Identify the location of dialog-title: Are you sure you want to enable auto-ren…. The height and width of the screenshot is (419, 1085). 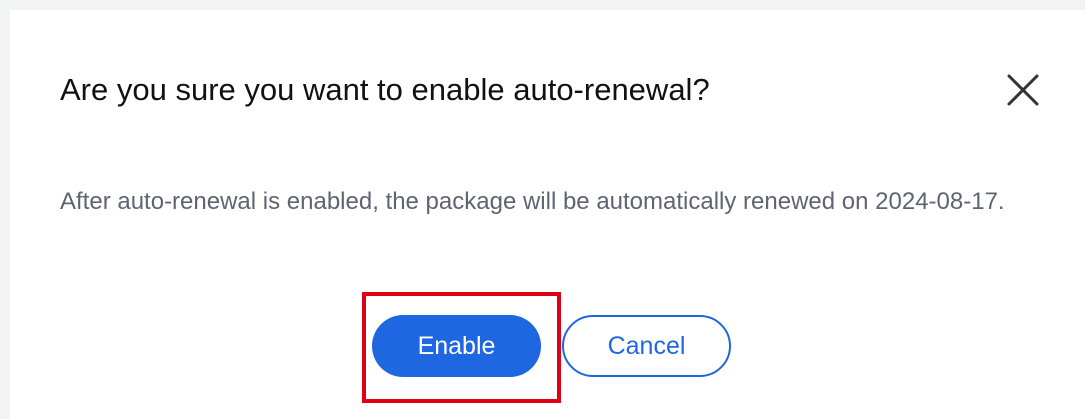
(385, 89).